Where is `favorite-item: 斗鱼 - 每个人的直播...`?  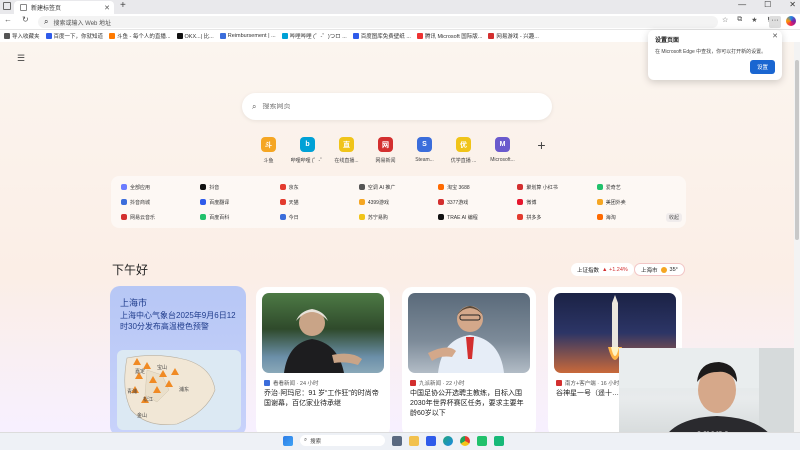
favorite-item: 斗鱼 - 每个人的直播... is located at coordinates (140, 36).